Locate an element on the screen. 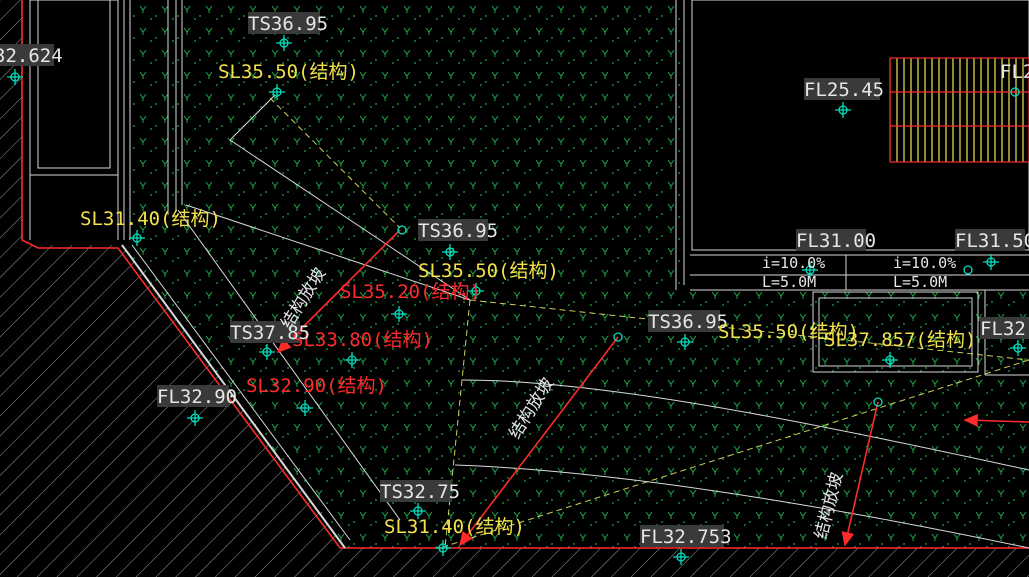 This screenshot has height=577, width=1029. label-ts-bottom: TS32.75 is located at coordinates (420, 492).